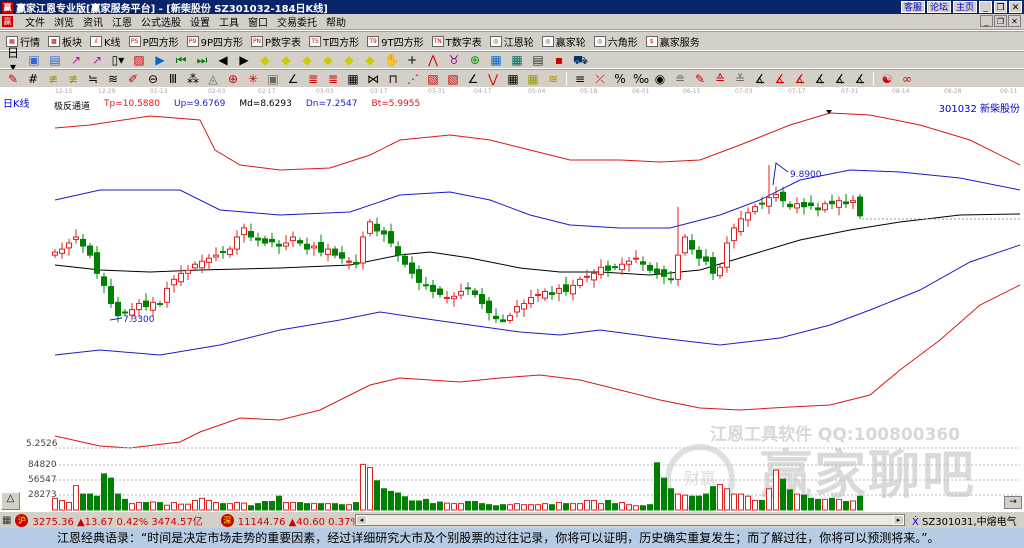  Describe the element at coordinates (42, 480) in the screenshot. I see `vol-tick-label: 56547` at that location.